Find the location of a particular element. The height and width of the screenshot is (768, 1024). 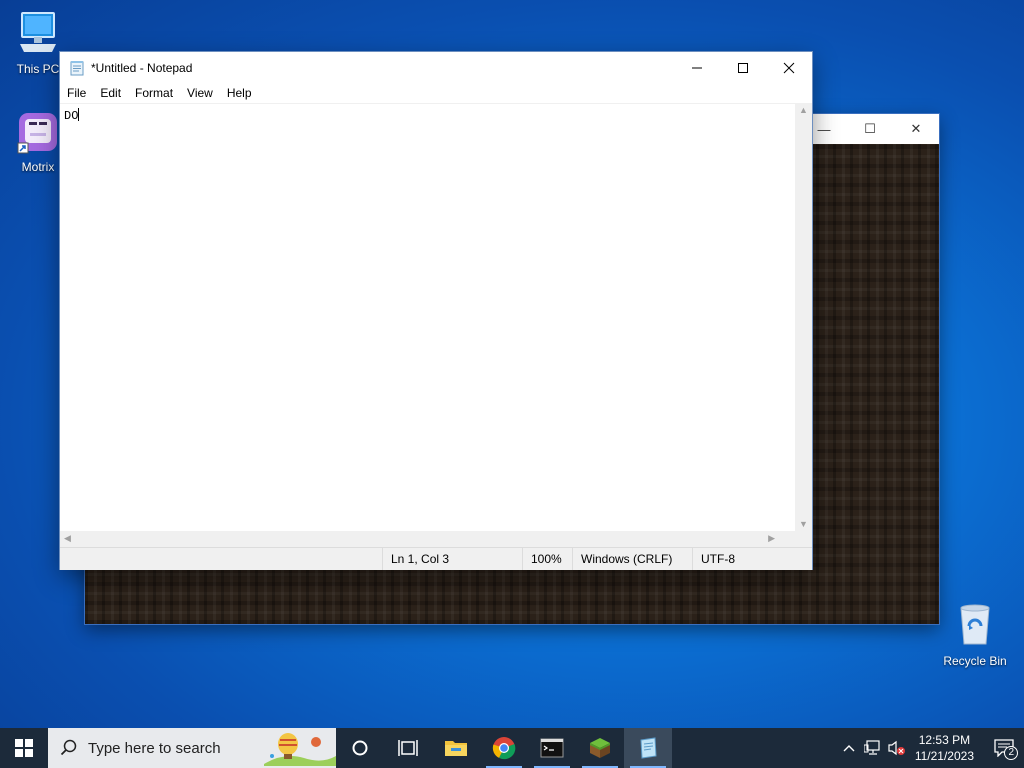

scroll-down-icon: ▼ is located at coordinates (803, 524).